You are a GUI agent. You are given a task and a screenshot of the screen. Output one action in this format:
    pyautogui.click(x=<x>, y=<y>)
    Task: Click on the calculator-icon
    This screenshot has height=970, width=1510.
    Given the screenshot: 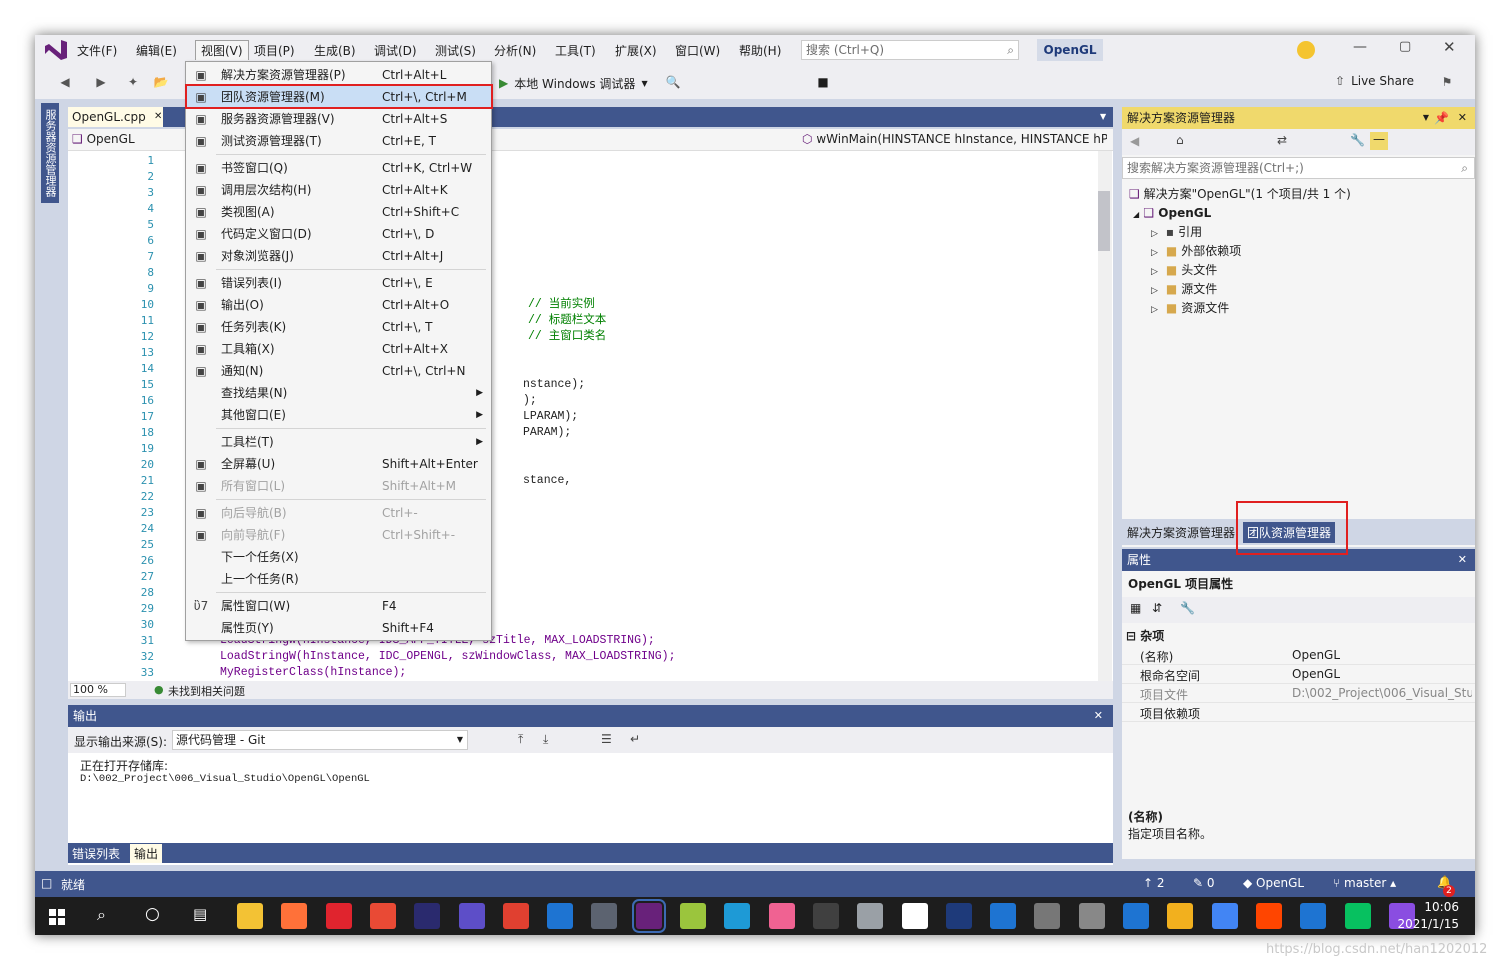 What is the action you would take?
    pyautogui.click(x=604, y=916)
    